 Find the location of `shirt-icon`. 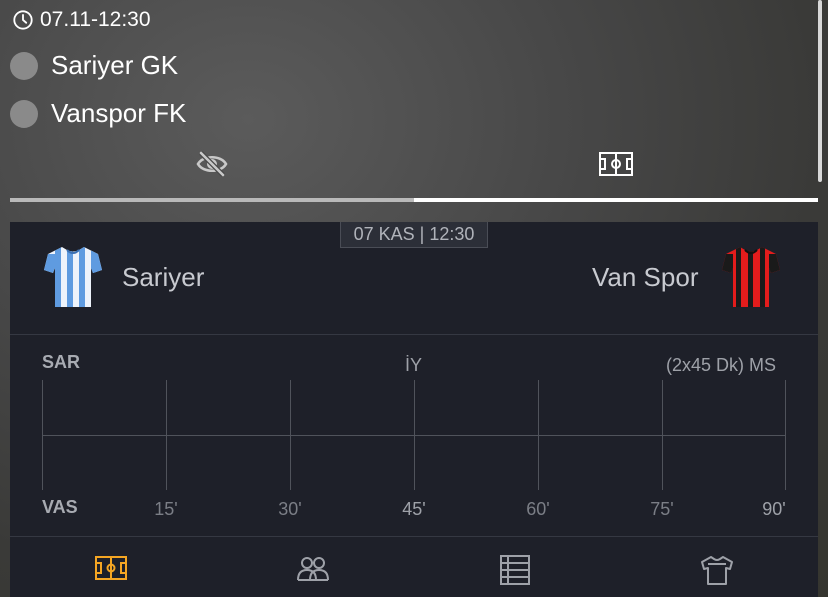

shirt-icon is located at coordinates (717, 570).